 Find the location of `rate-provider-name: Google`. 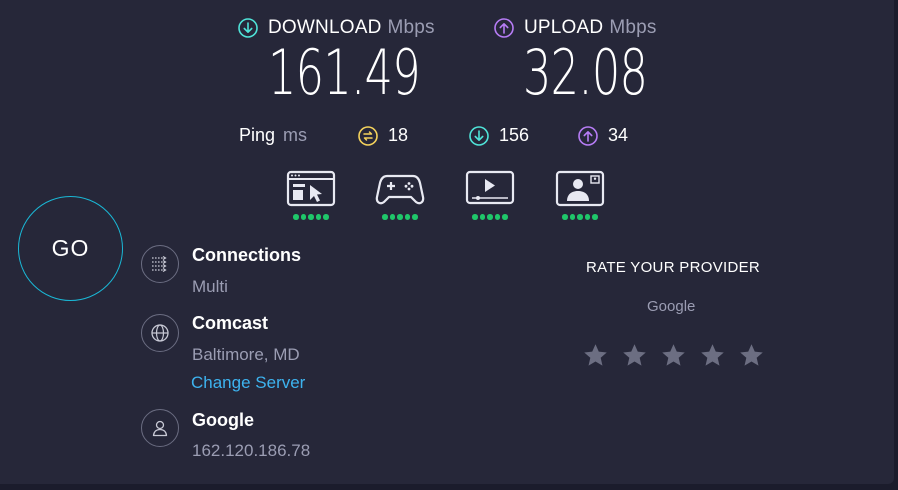

rate-provider-name: Google is located at coordinates (671, 306).